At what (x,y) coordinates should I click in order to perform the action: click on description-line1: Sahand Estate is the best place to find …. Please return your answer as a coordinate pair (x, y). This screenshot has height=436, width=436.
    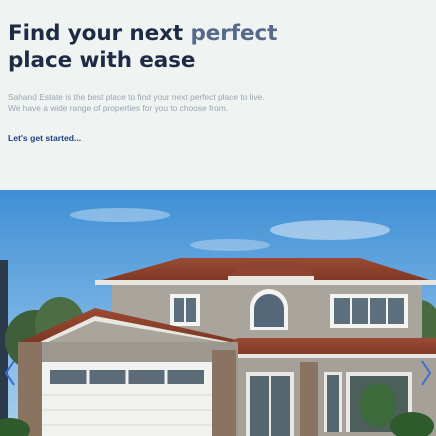
    Looking at the image, I should click on (136, 97).